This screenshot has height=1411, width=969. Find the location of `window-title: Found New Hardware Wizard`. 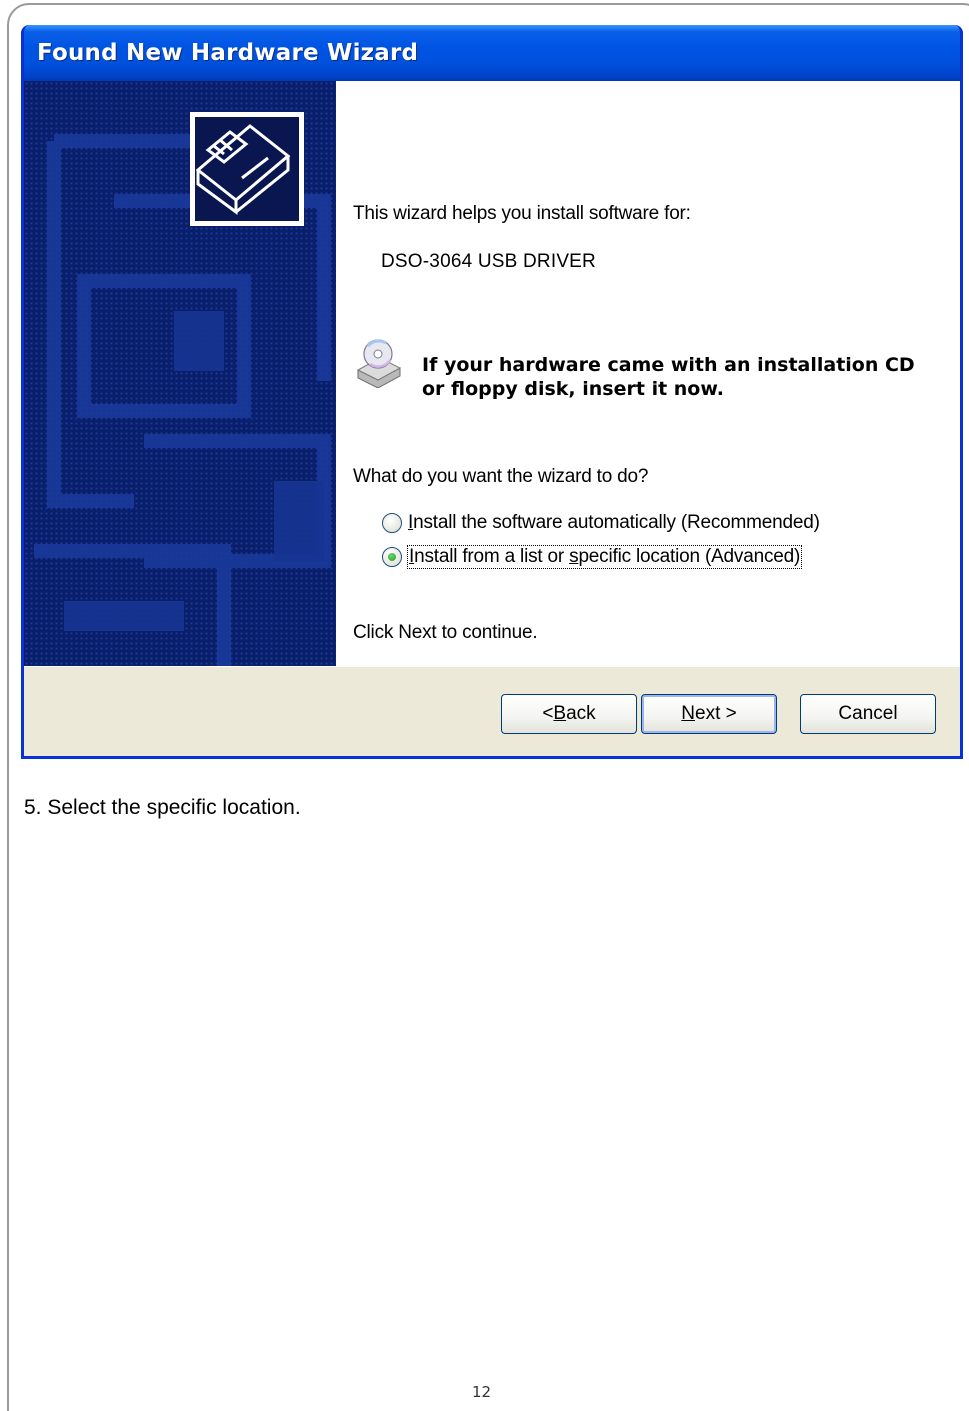

window-title: Found New Hardware Wizard is located at coordinates (228, 53).